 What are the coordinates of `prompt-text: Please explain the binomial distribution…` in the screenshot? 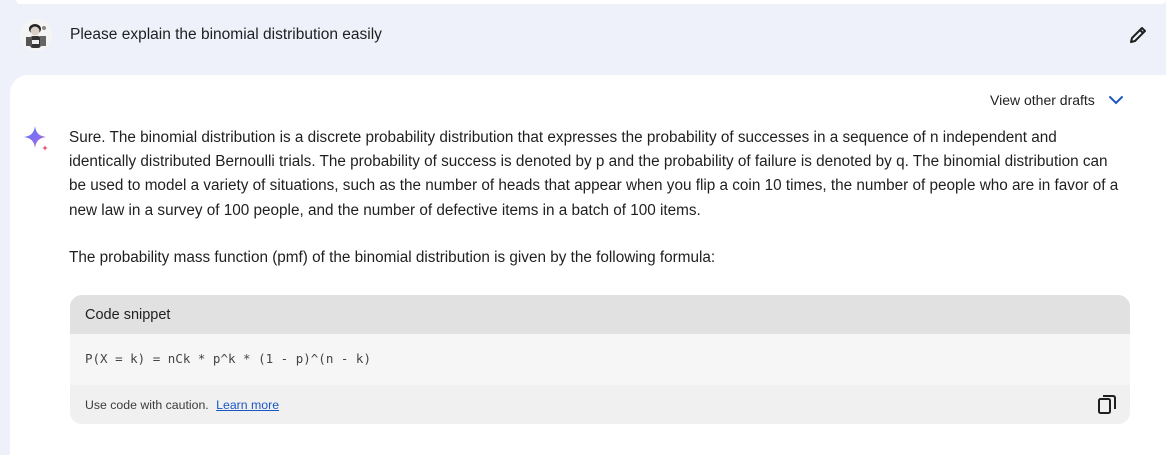 It's located at (226, 34).